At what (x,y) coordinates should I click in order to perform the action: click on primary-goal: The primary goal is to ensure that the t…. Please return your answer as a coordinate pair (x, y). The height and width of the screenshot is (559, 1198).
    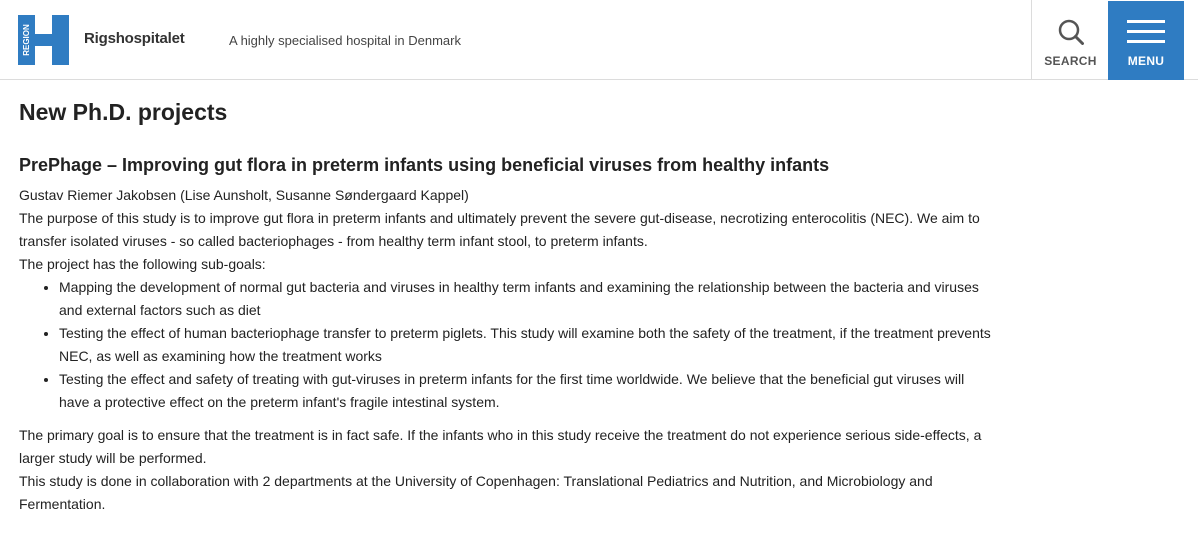
    Looking at the image, I should click on (500, 446).